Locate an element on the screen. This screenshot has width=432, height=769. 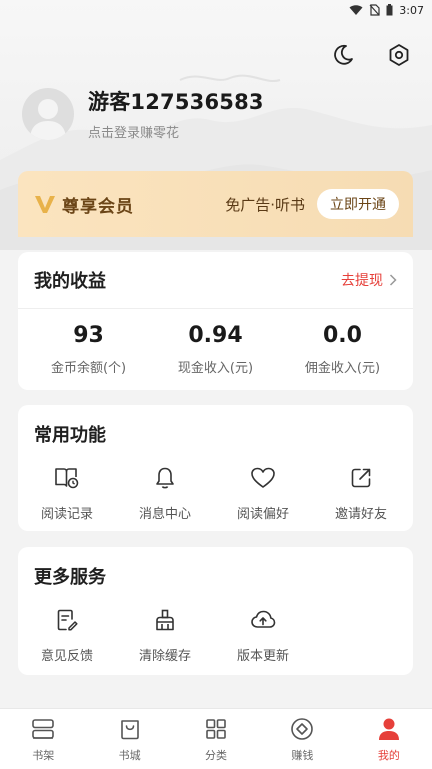
feedback-button: 意见反馈 is located at coordinates (67, 635).